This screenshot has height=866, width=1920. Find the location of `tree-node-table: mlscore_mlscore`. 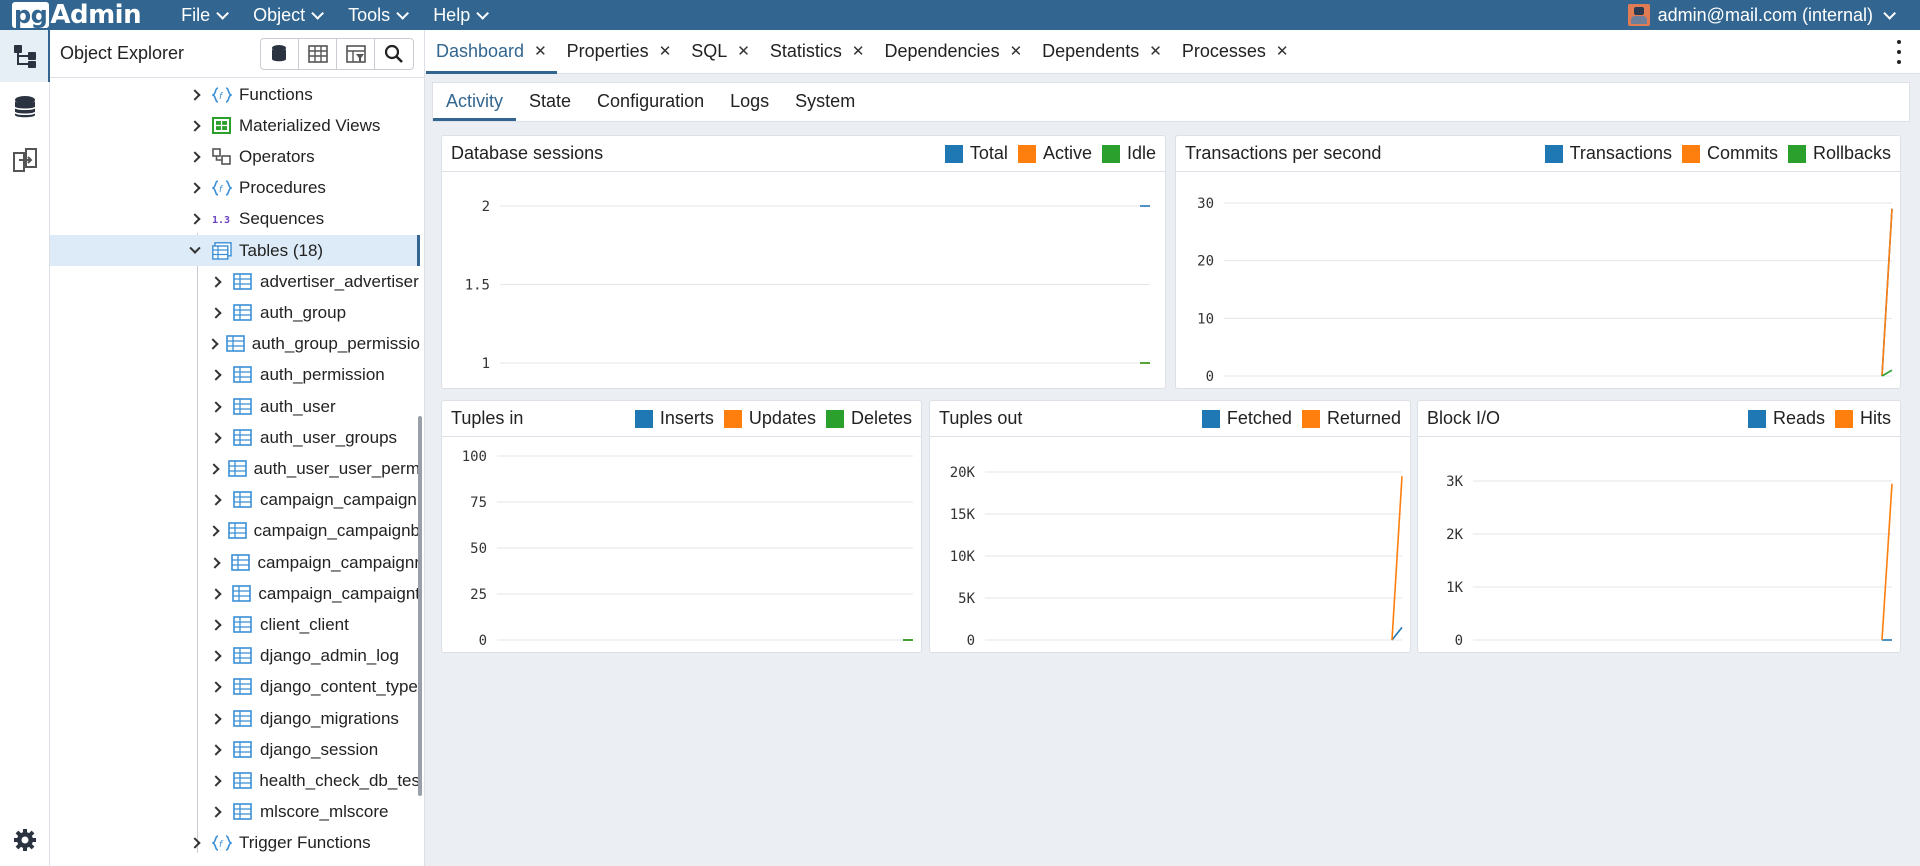

tree-node-table: mlscore_mlscore is located at coordinates (235, 812).